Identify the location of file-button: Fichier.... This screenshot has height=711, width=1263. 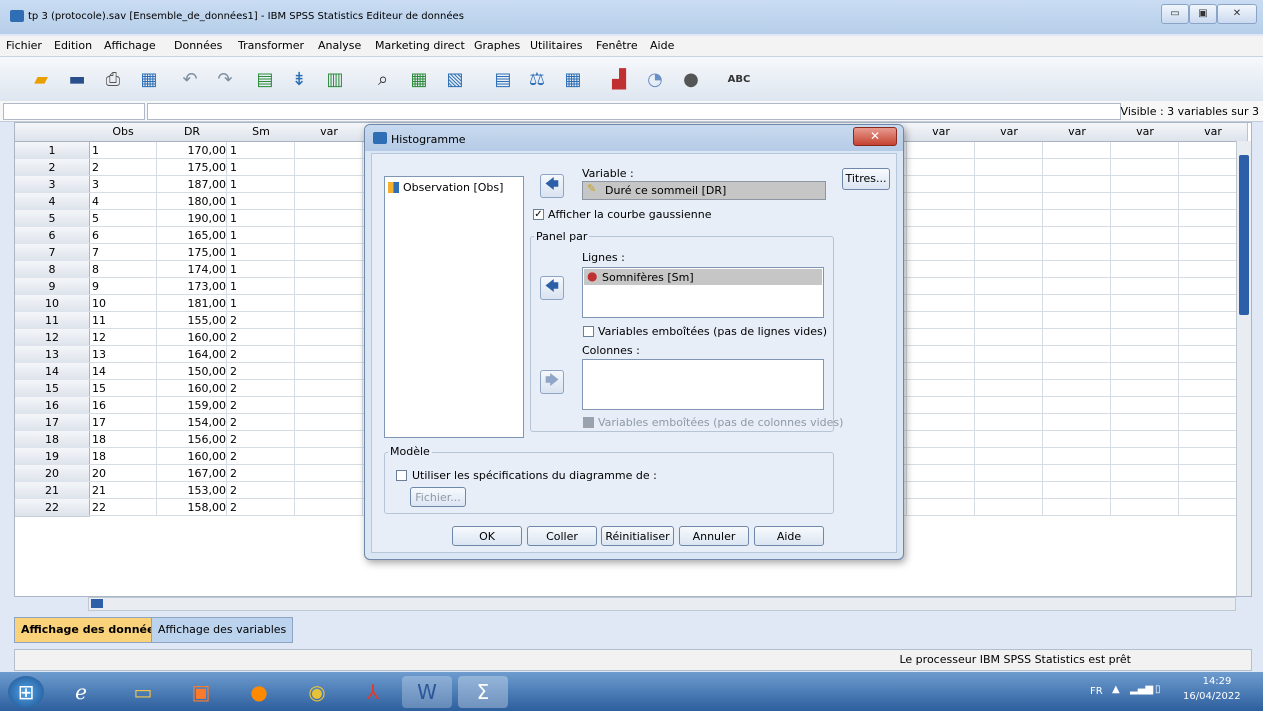
(438, 497).